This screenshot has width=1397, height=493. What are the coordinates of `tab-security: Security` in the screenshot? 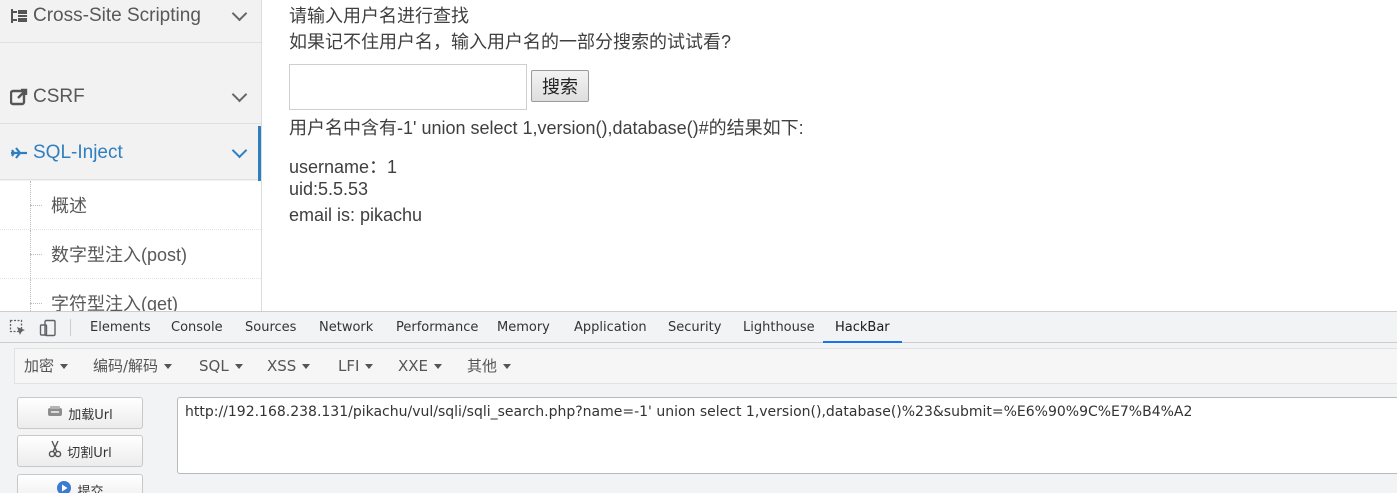 It's located at (694, 327).